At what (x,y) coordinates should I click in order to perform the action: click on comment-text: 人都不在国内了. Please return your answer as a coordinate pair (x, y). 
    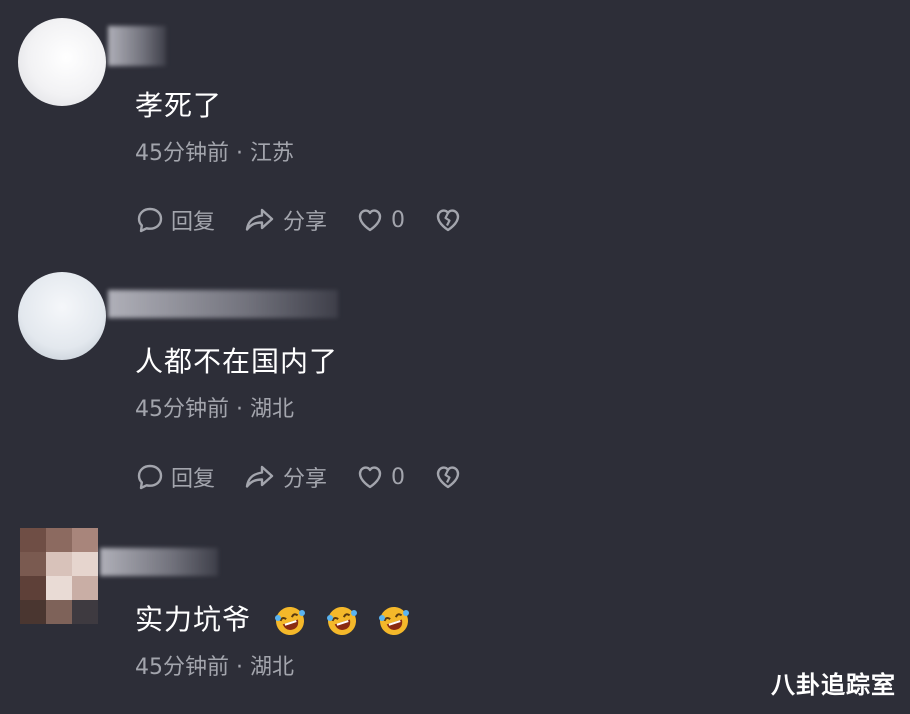
    Looking at the image, I should click on (237, 361).